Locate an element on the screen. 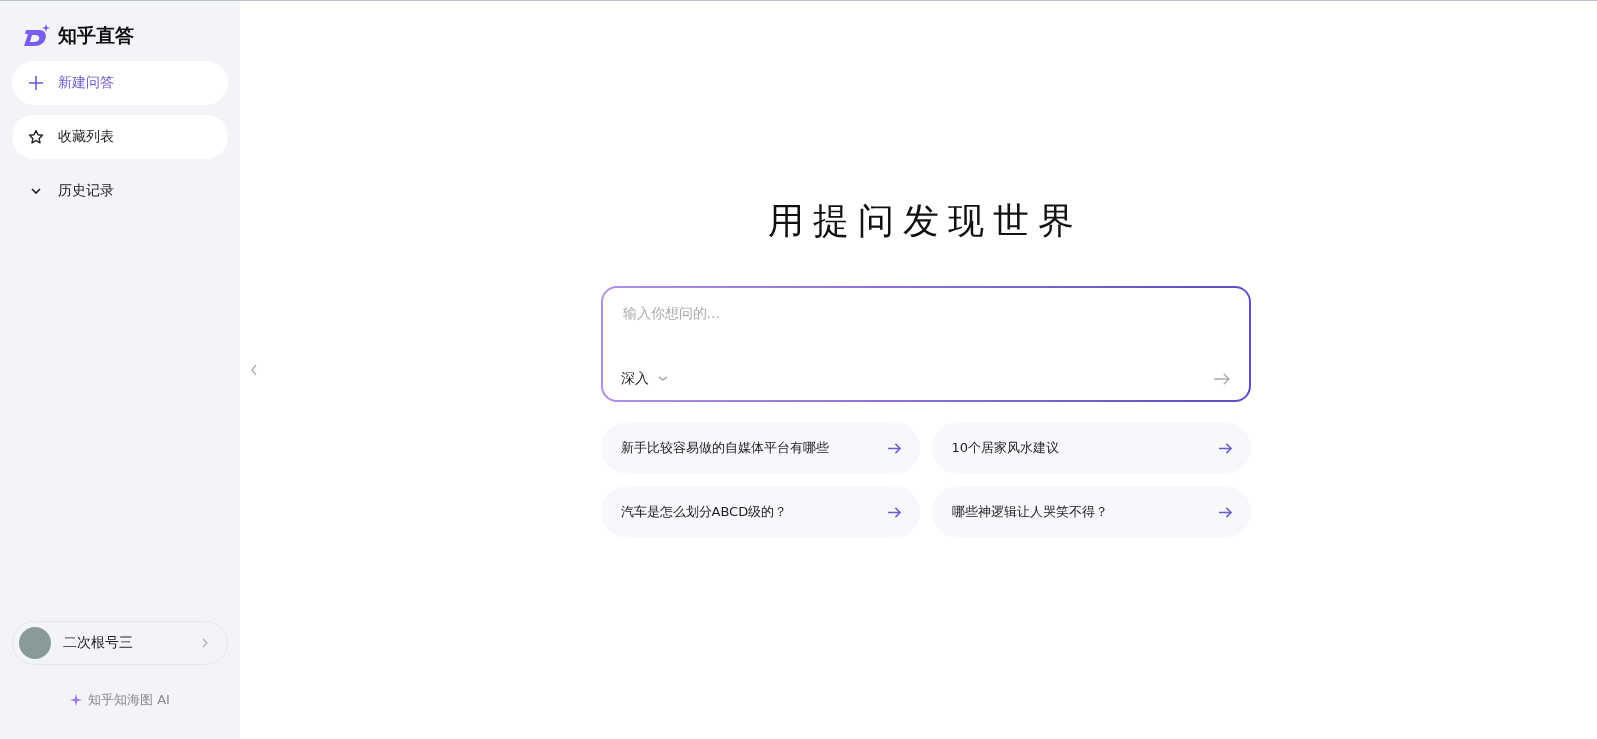 The height and width of the screenshot is (739, 1597). collapse-icon is located at coordinates (254, 370).